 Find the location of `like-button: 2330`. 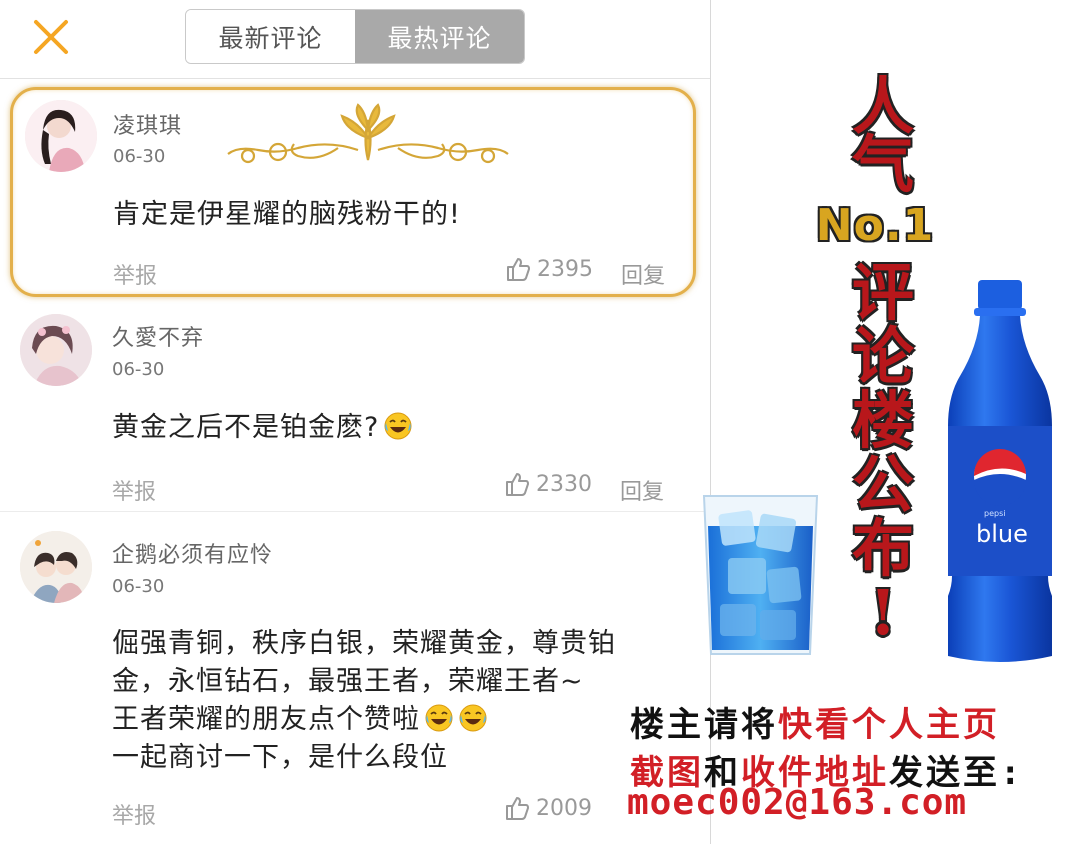

like-button: 2330 is located at coordinates (548, 484).